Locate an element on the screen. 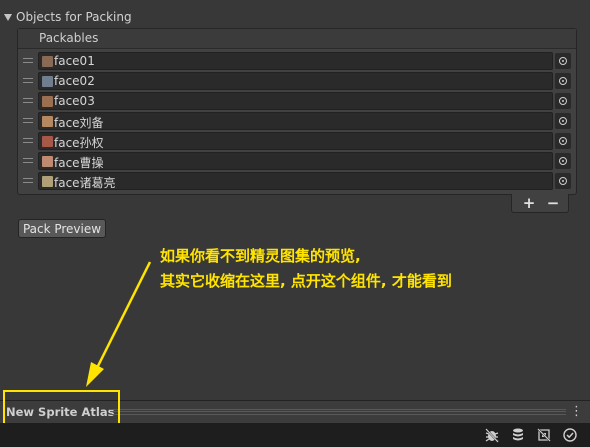 The image size is (590, 447). debug-icon is located at coordinates (492, 435).